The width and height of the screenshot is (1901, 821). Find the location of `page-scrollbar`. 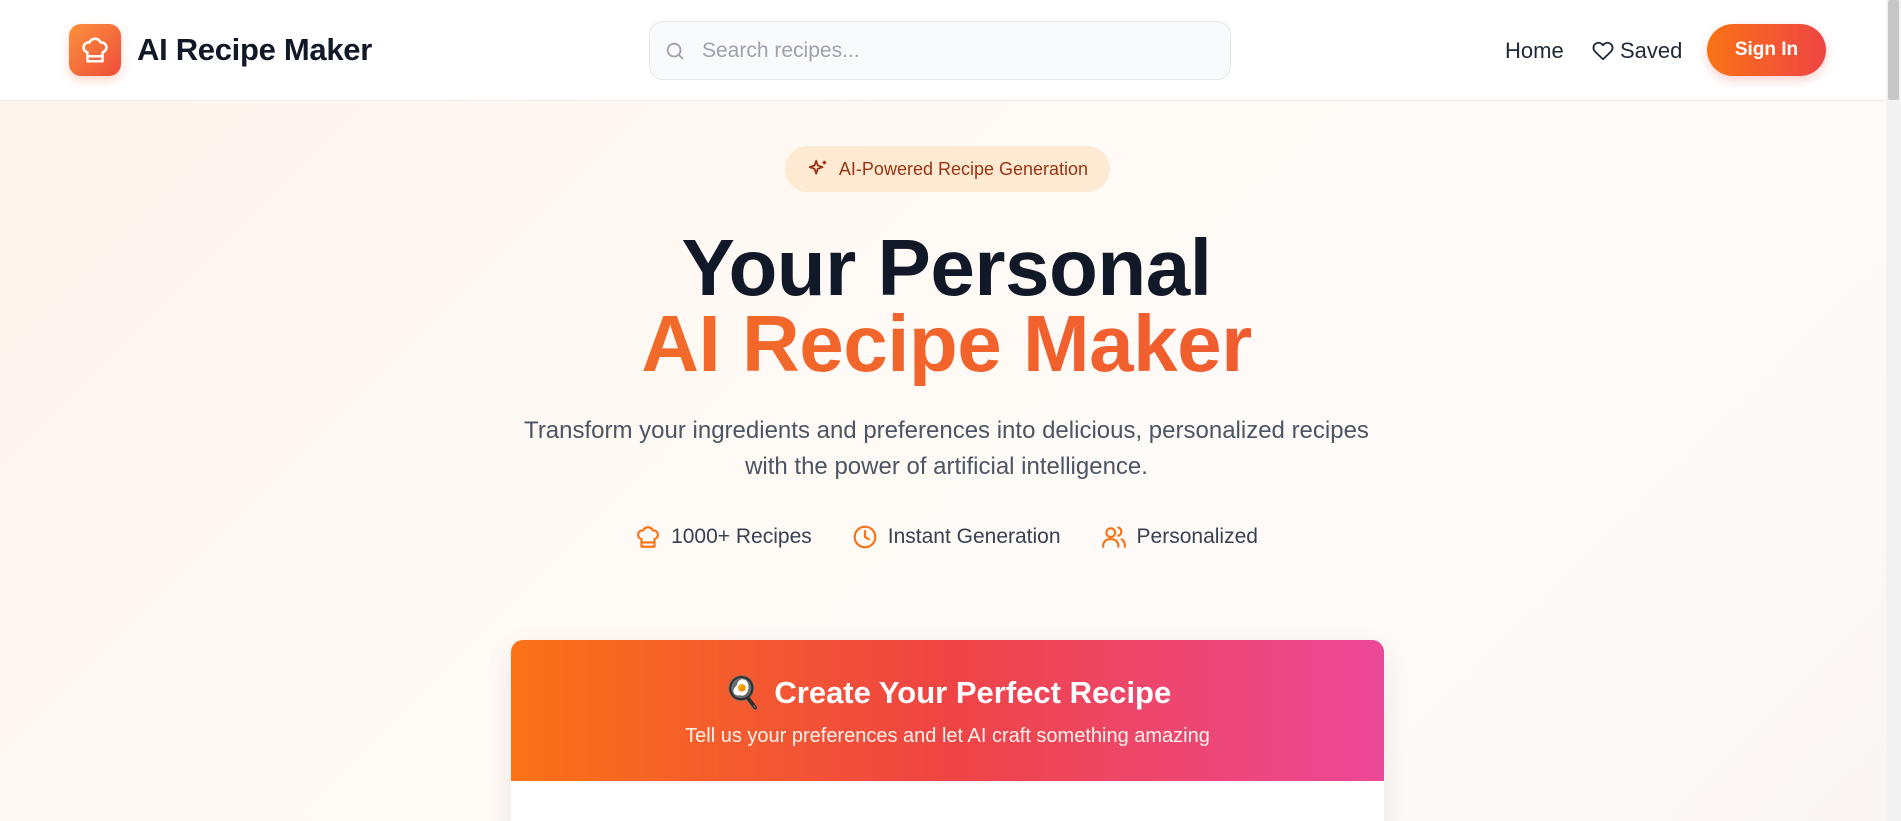

page-scrollbar is located at coordinates (1893, 410).